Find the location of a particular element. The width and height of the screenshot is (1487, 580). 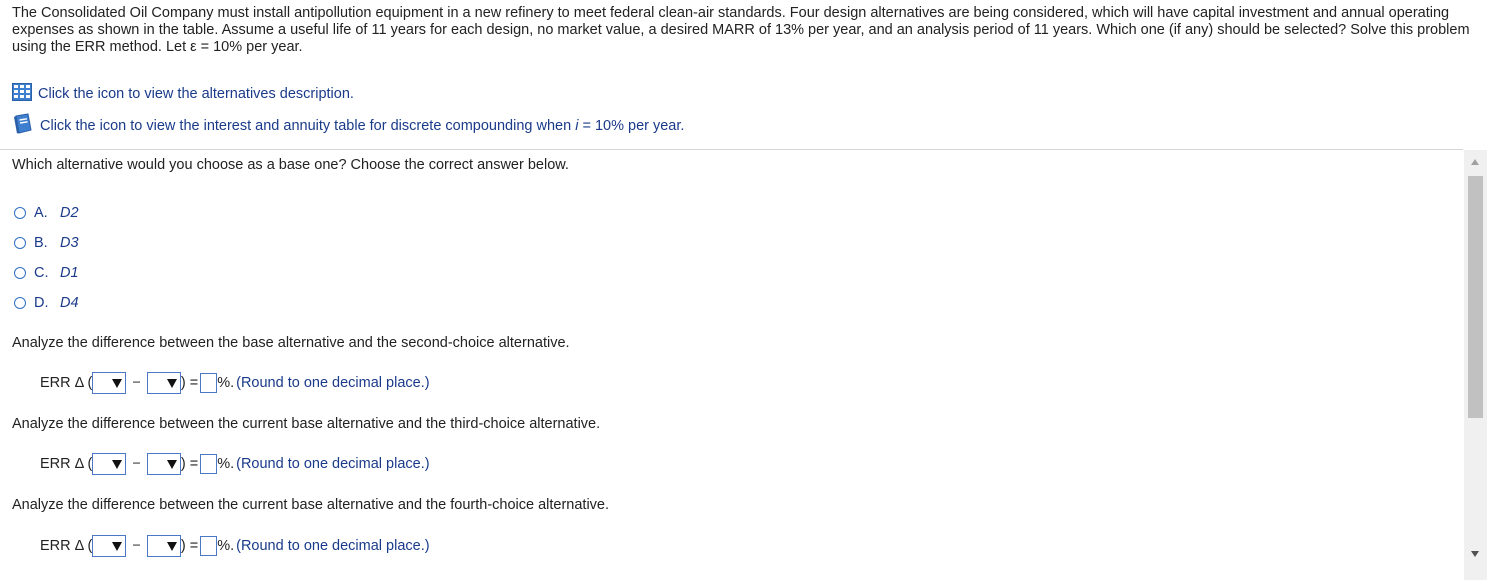

vertical-scrollbar is located at coordinates (1475, 365).